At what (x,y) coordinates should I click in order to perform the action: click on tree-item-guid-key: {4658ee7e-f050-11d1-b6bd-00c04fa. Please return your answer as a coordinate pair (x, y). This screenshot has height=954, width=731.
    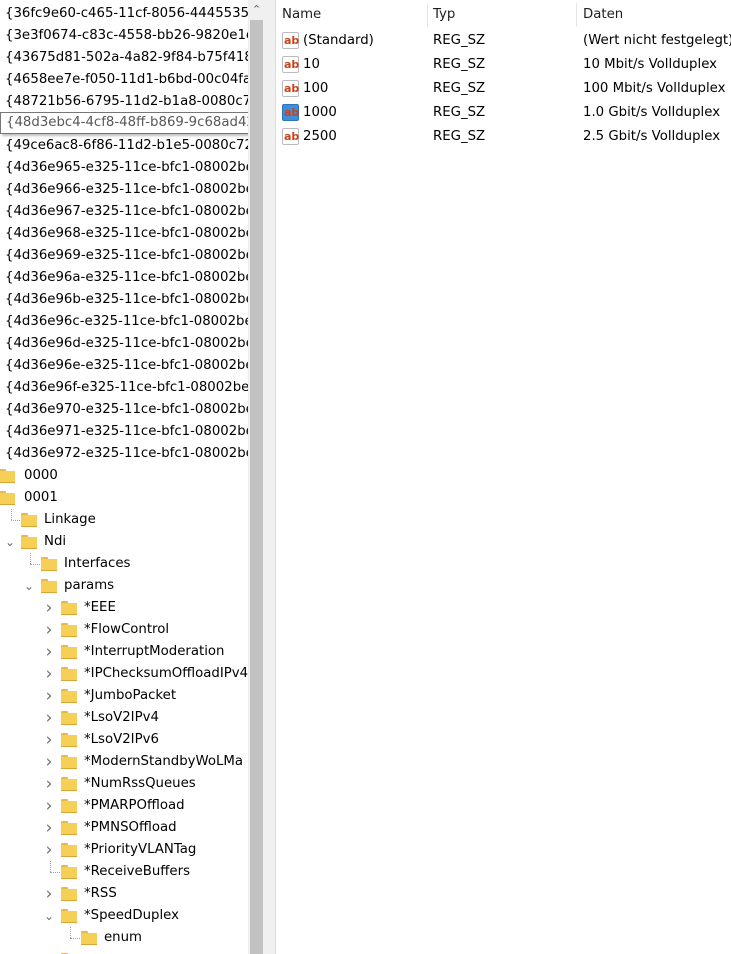
    Looking at the image, I should click on (124, 80).